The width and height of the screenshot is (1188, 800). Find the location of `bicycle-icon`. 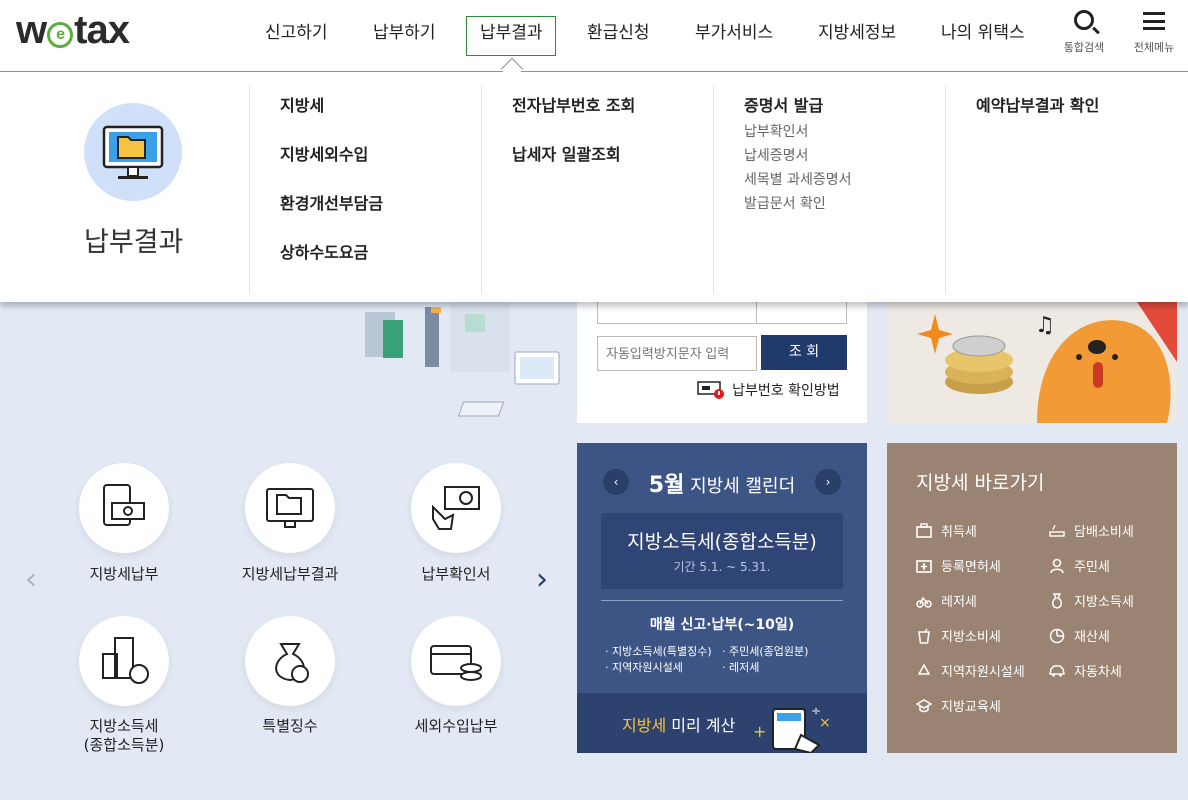

bicycle-icon is located at coordinates (924, 601).